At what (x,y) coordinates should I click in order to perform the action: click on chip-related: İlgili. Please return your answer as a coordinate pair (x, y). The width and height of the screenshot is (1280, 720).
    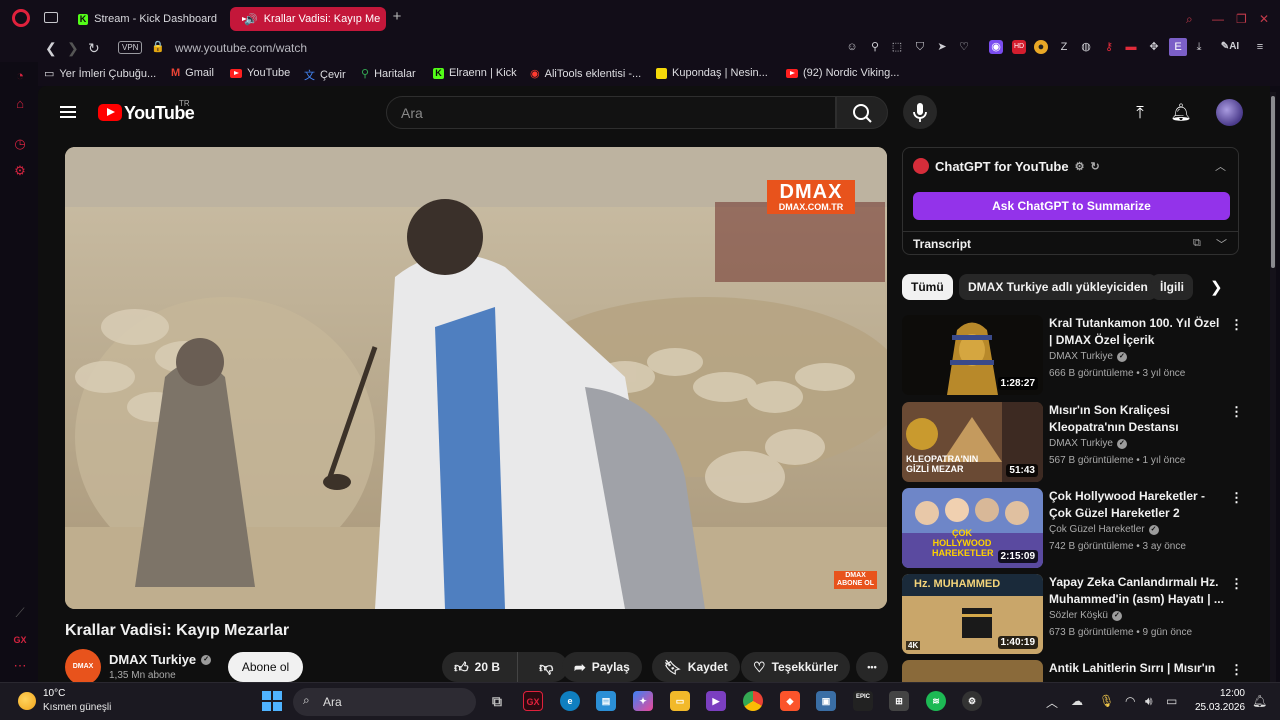
    Looking at the image, I should click on (1172, 287).